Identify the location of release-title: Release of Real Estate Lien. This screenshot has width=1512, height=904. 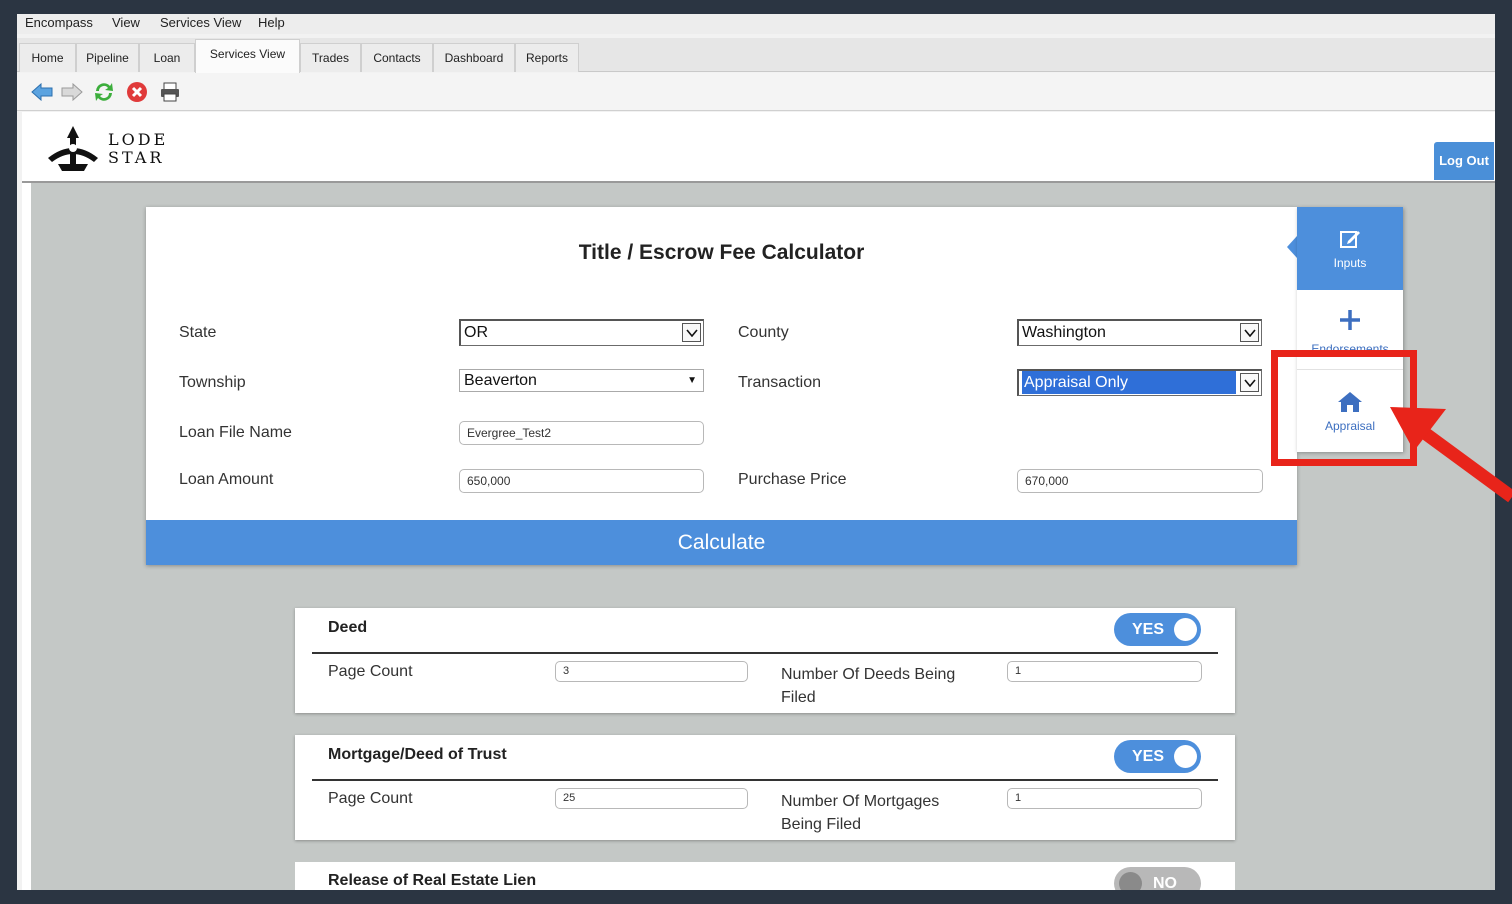
(432, 880).